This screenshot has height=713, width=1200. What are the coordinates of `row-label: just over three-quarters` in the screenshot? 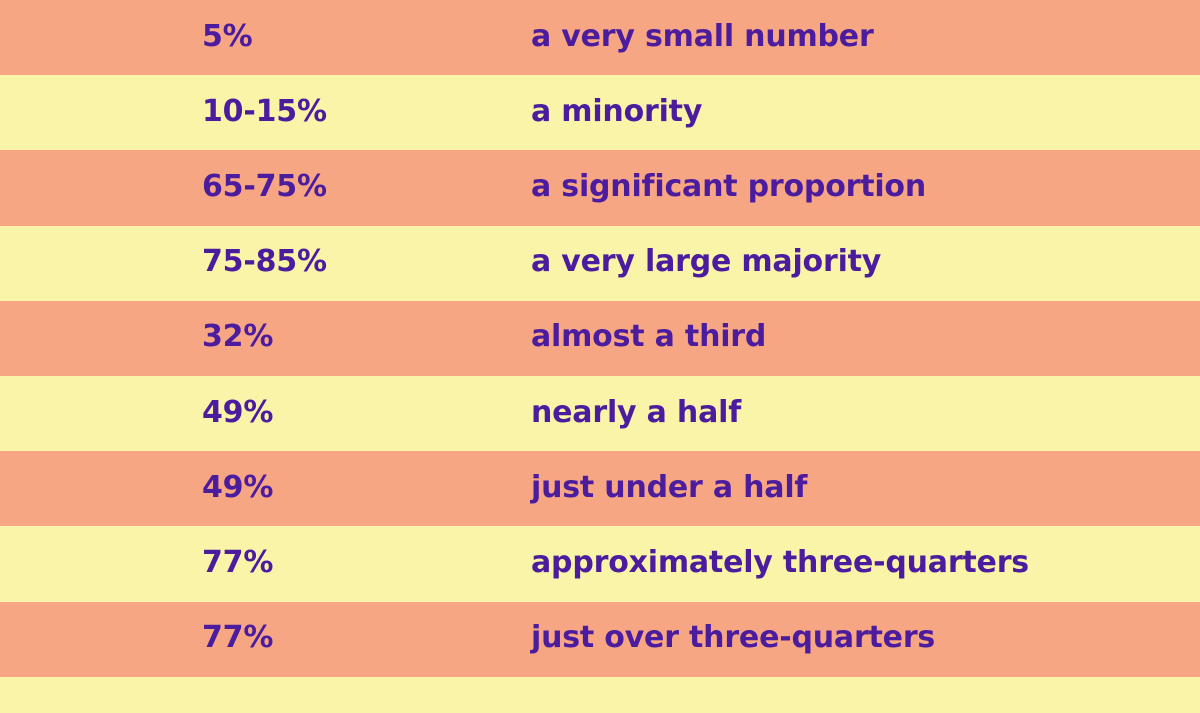 It's located at (733, 637).